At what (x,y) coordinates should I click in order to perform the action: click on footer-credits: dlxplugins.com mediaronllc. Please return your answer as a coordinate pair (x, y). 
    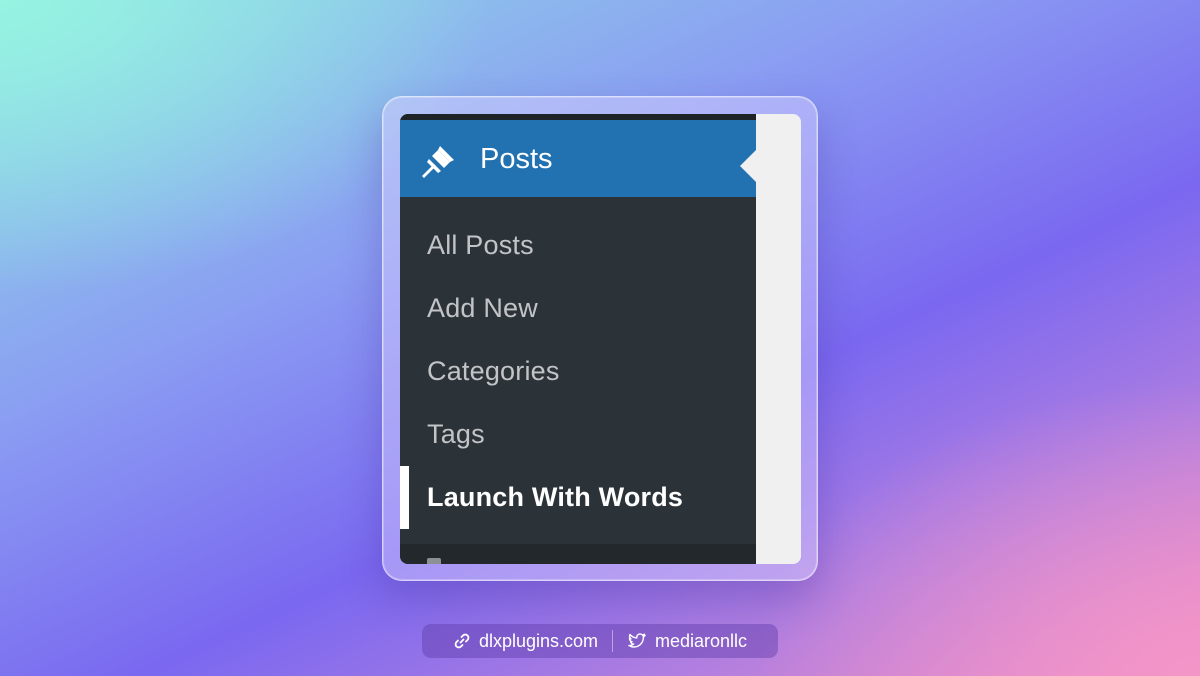
    Looking at the image, I should click on (600, 641).